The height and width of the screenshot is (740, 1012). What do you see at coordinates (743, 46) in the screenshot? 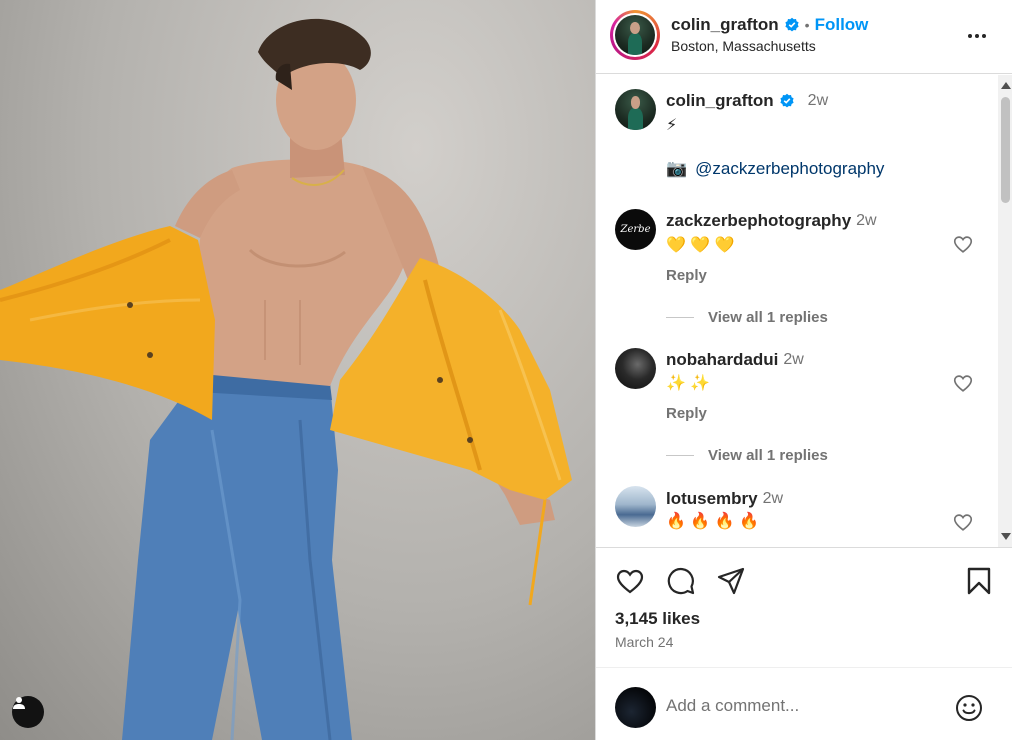
I see `post-location: Boston, Massachusetts` at bounding box center [743, 46].